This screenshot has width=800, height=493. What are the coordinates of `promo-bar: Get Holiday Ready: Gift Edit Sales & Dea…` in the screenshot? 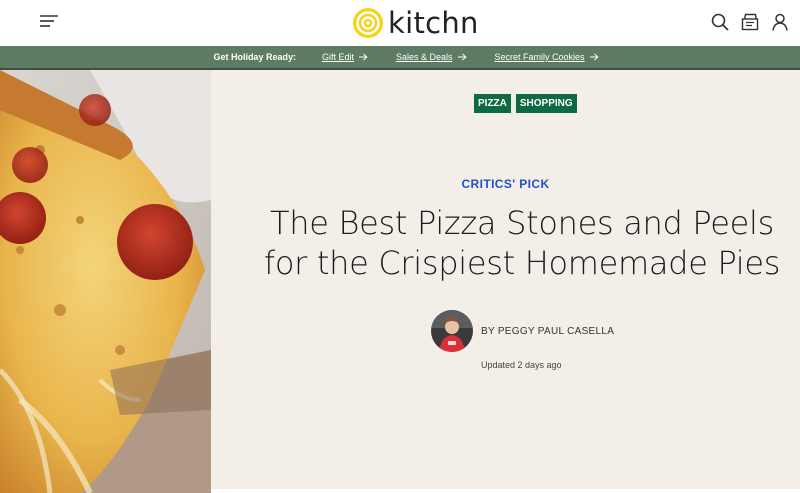 It's located at (400, 57).